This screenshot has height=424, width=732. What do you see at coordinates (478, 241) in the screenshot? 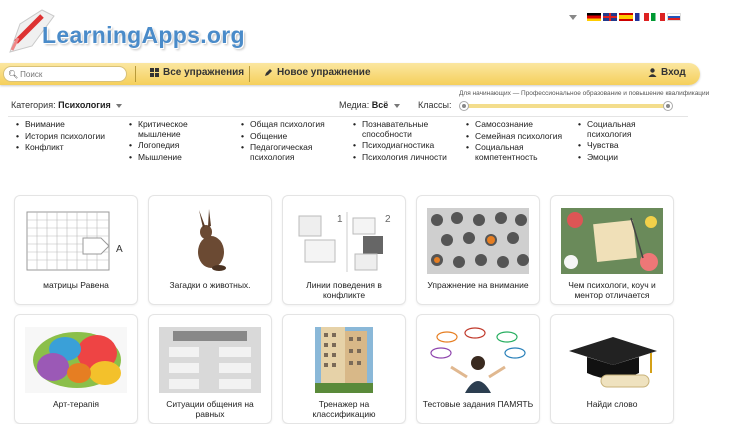
I see `cats-crowd-icon` at bounding box center [478, 241].